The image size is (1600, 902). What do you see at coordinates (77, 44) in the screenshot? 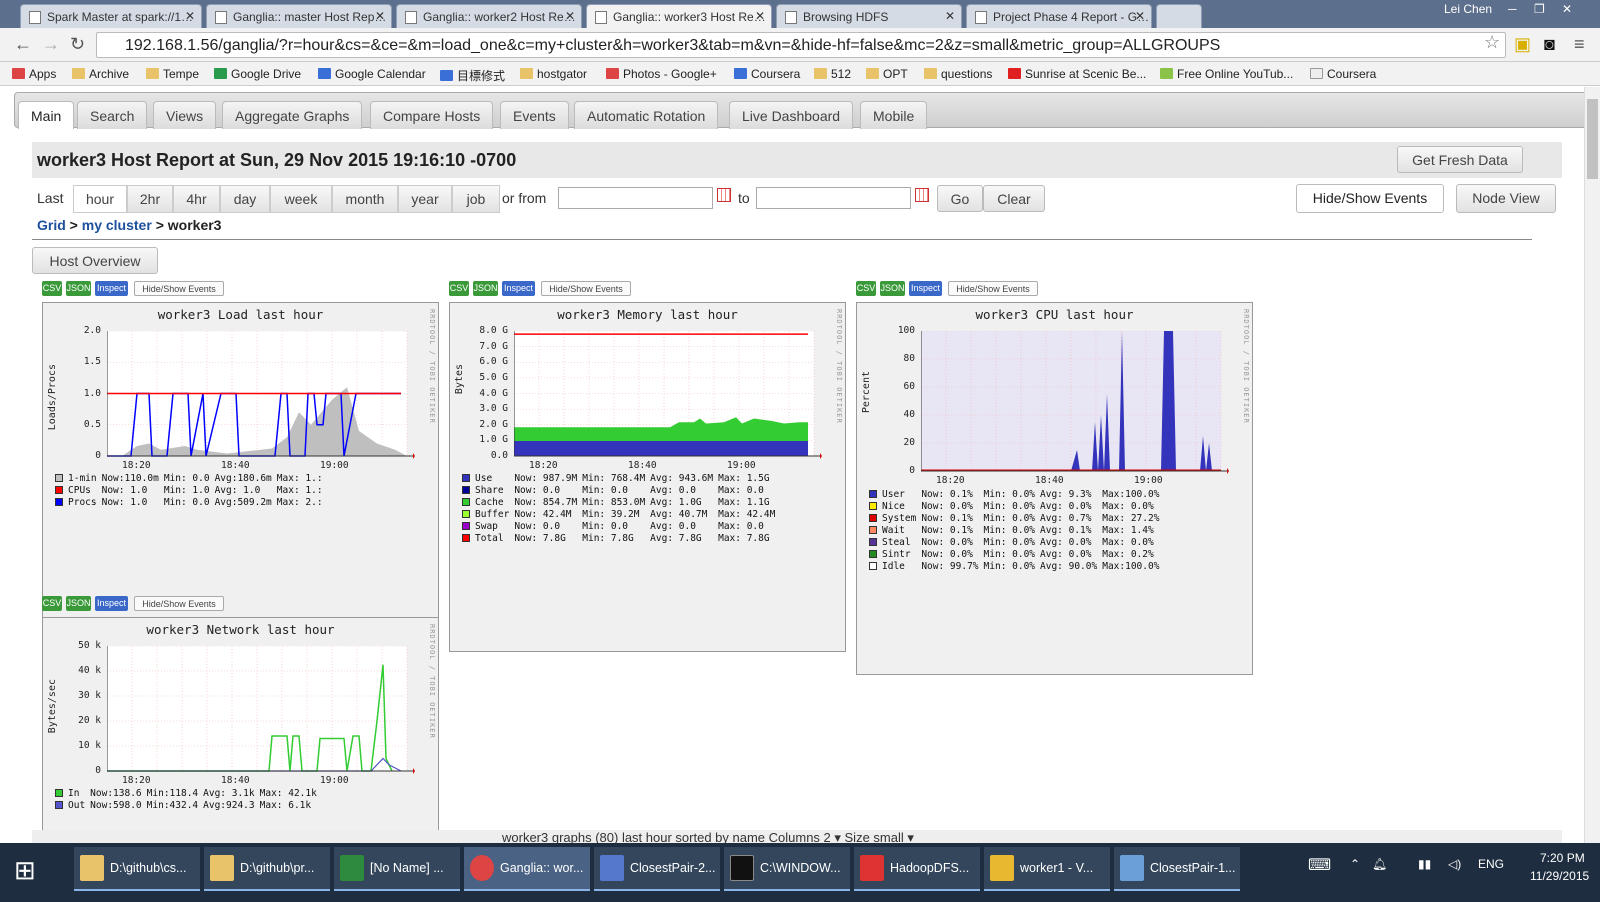
I see `reload-icon: ↻` at bounding box center [77, 44].